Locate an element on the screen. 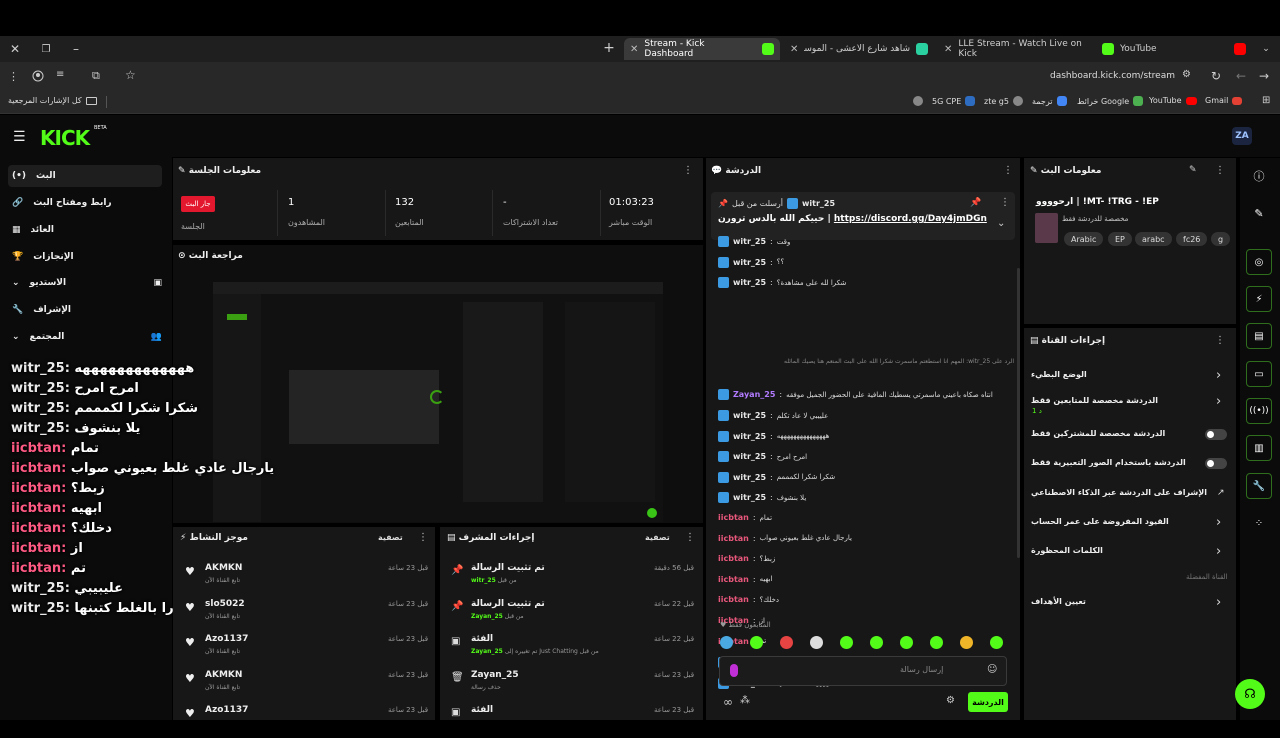 The image size is (1280, 738). chevron-down-icon: ⌄ is located at coordinates (1001, 223).